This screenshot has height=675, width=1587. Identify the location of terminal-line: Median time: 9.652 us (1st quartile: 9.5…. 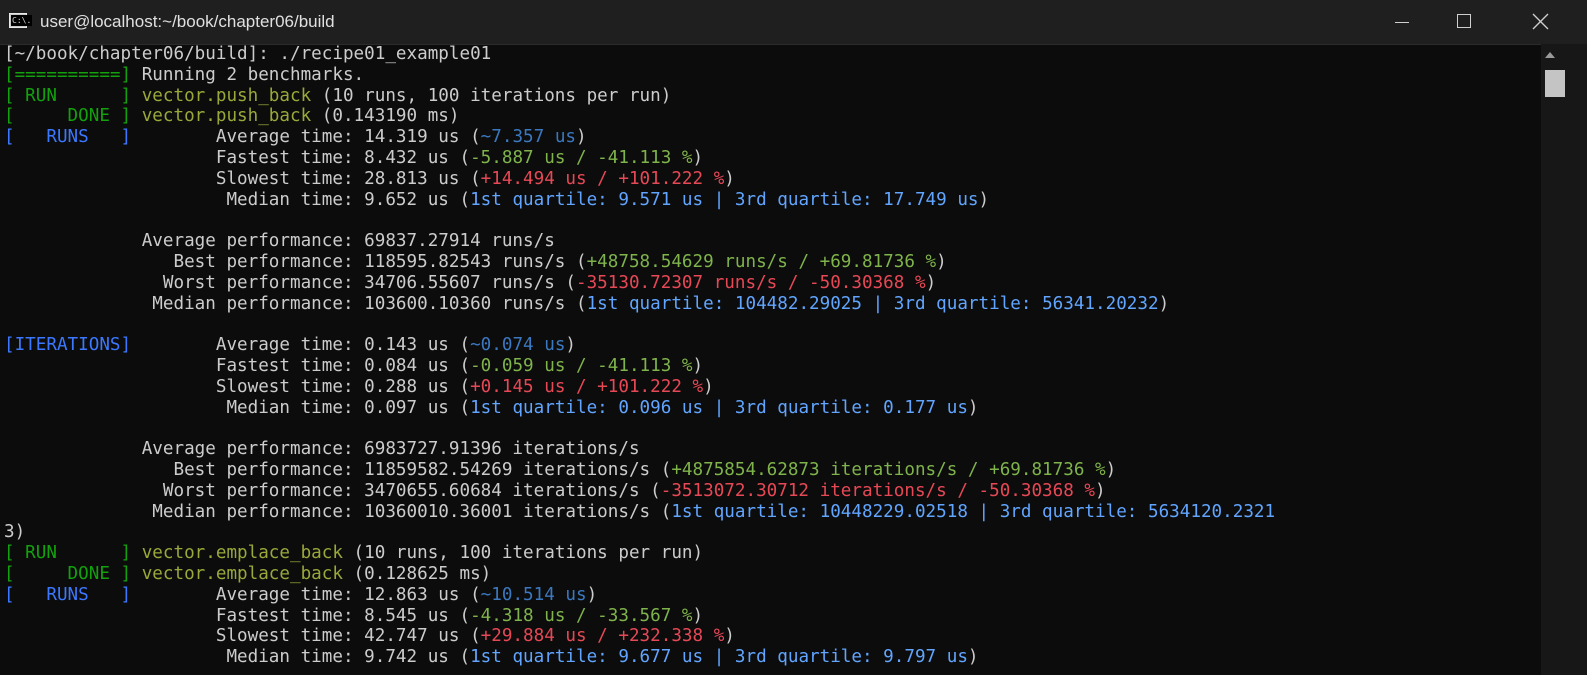
(639, 200).